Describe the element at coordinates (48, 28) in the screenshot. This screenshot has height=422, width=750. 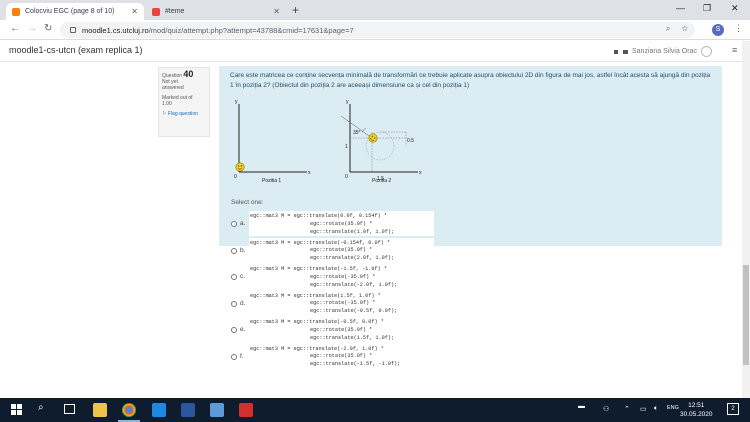
I see `reload-icon: ↻` at that location.